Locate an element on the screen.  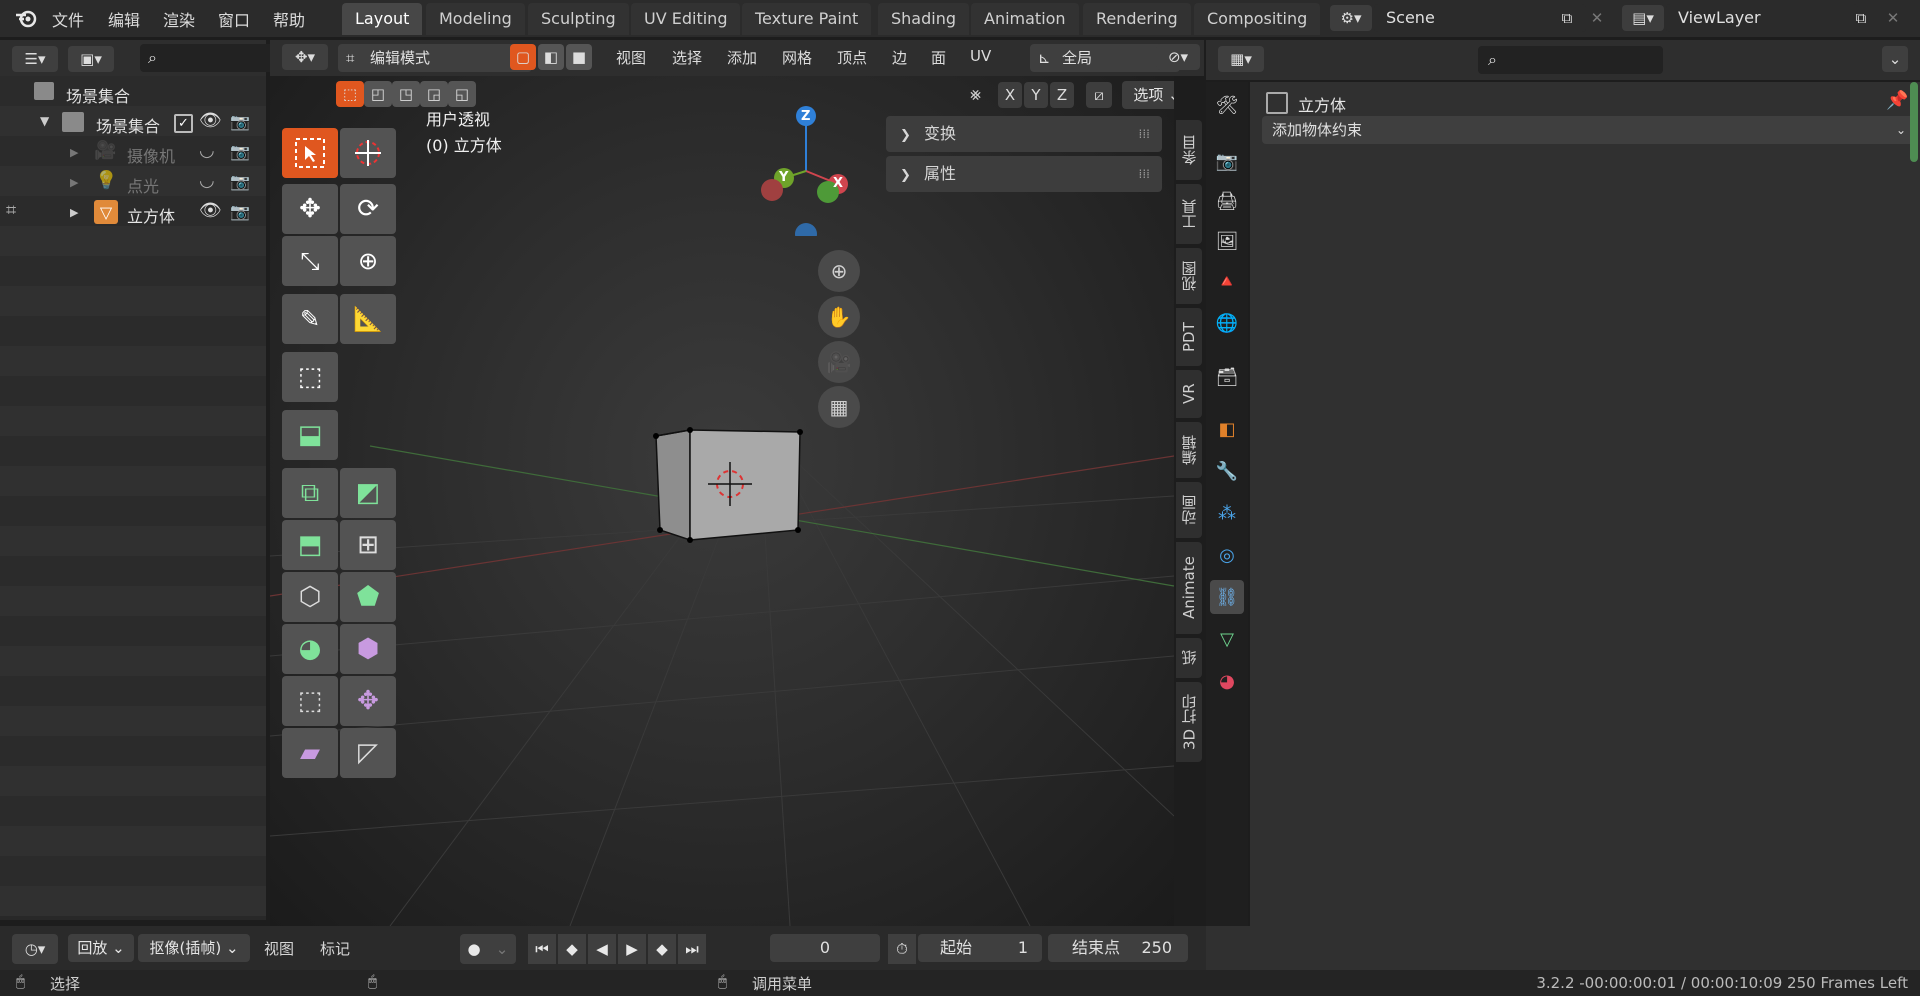
sidebar-tab-animate: Animate is located at coordinates (1189, 588).